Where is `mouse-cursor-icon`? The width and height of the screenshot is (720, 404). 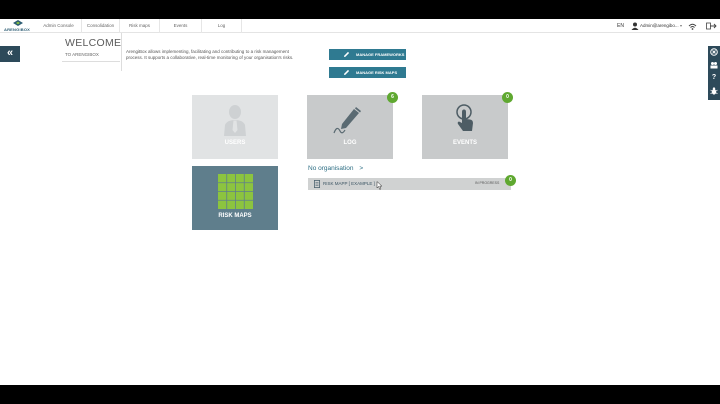 mouse-cursor-icon is located at coordinates (379, 185).